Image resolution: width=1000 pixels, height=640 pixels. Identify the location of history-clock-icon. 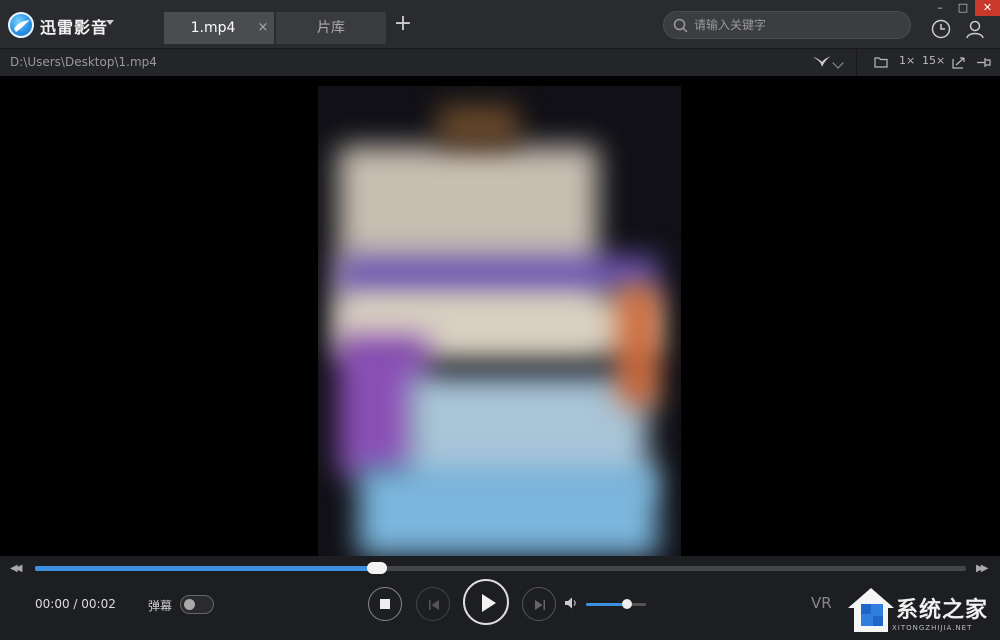
(941, 29).